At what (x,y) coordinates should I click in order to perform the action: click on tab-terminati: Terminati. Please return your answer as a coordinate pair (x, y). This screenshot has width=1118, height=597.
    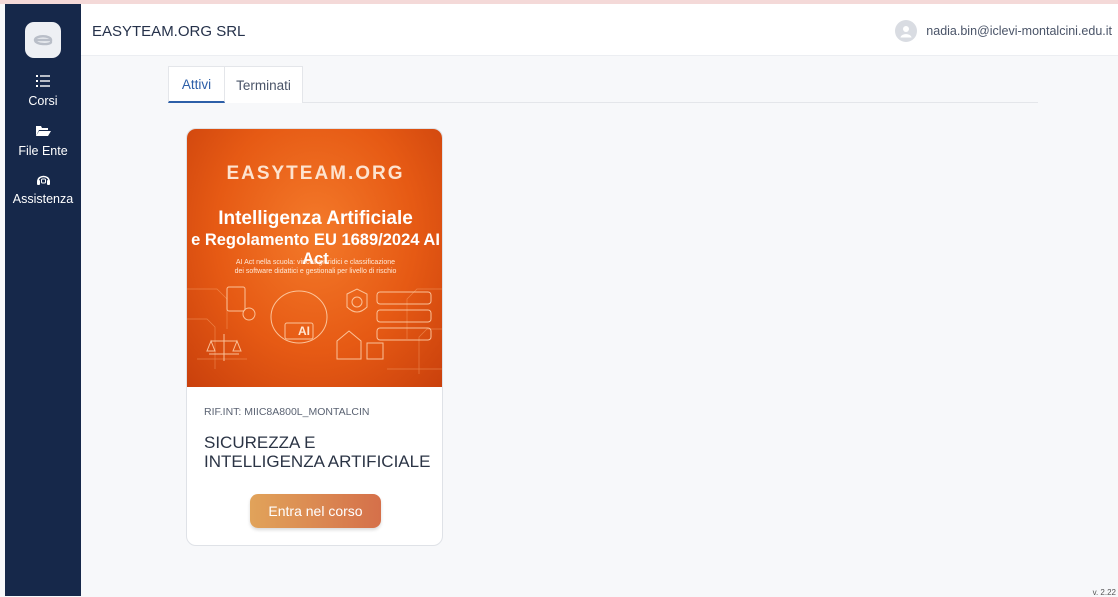
    Looking at the image, I should click on (264, 84).